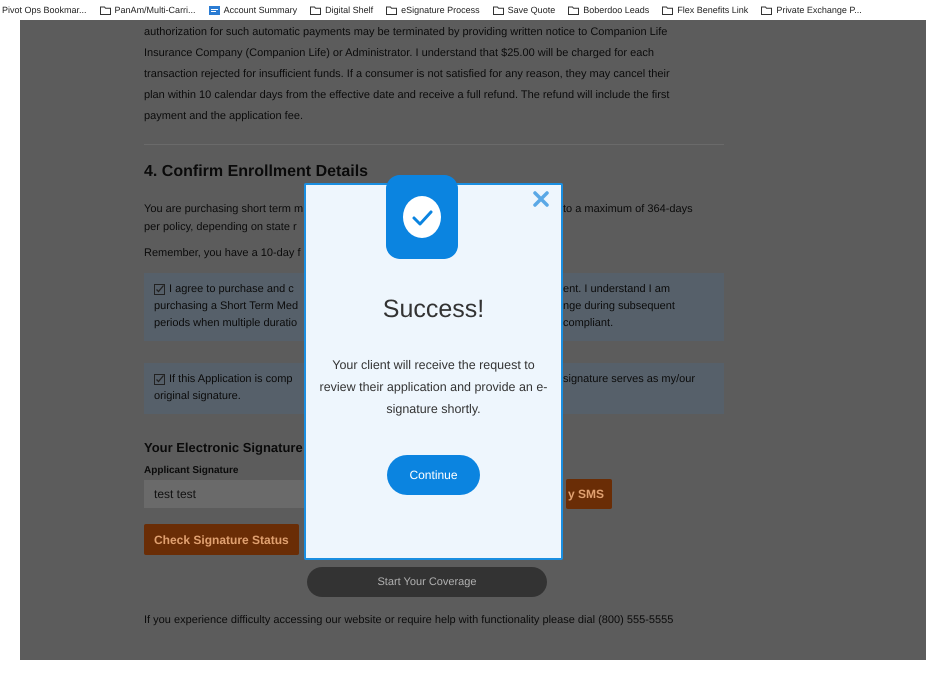 The width and height of the screenshot is (926, 674). I want to click on bookmark: Boberdoo Leads, so click(609, 10).